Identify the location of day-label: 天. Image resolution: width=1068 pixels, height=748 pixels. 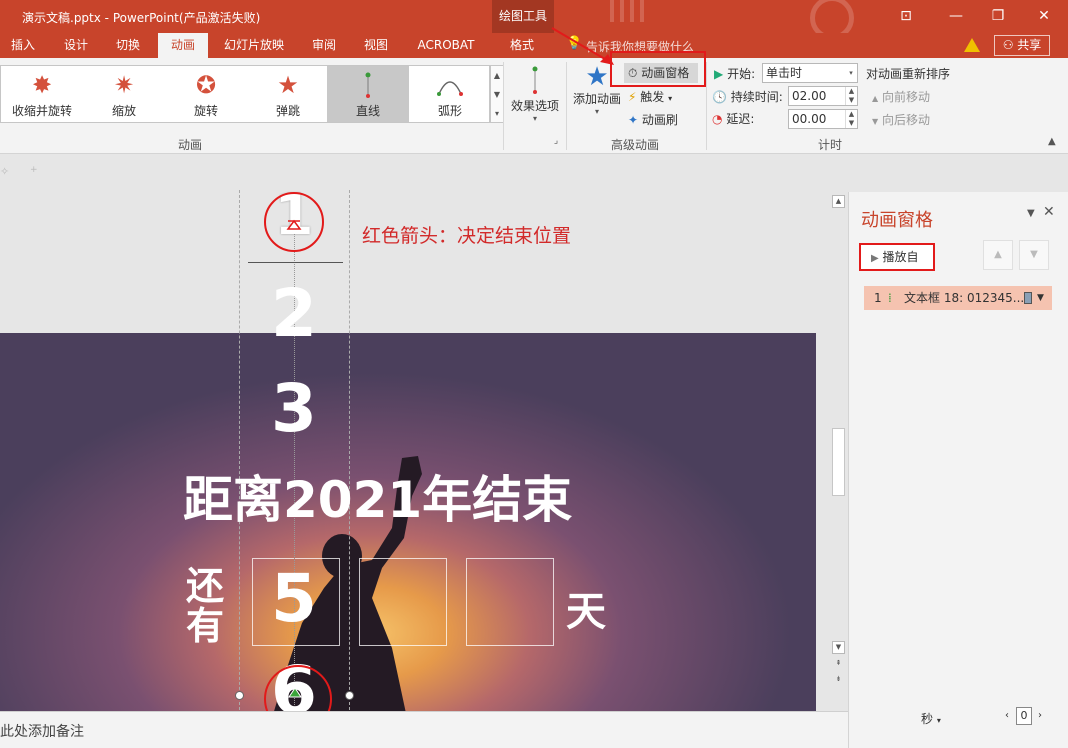
(586, 608).